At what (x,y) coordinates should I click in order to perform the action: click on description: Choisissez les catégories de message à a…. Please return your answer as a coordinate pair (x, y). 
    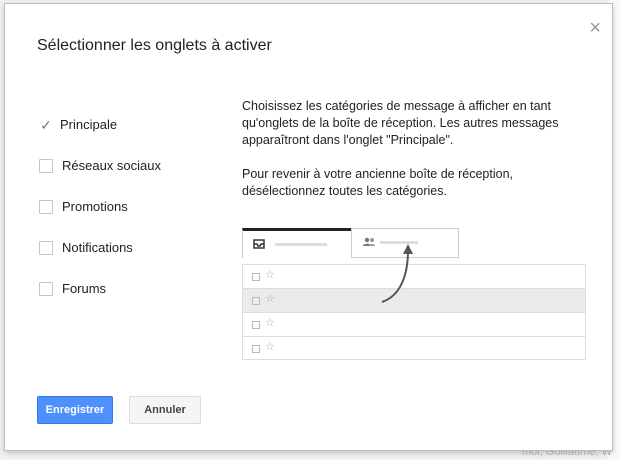
    Looking at the image, I should click on (412, 157).